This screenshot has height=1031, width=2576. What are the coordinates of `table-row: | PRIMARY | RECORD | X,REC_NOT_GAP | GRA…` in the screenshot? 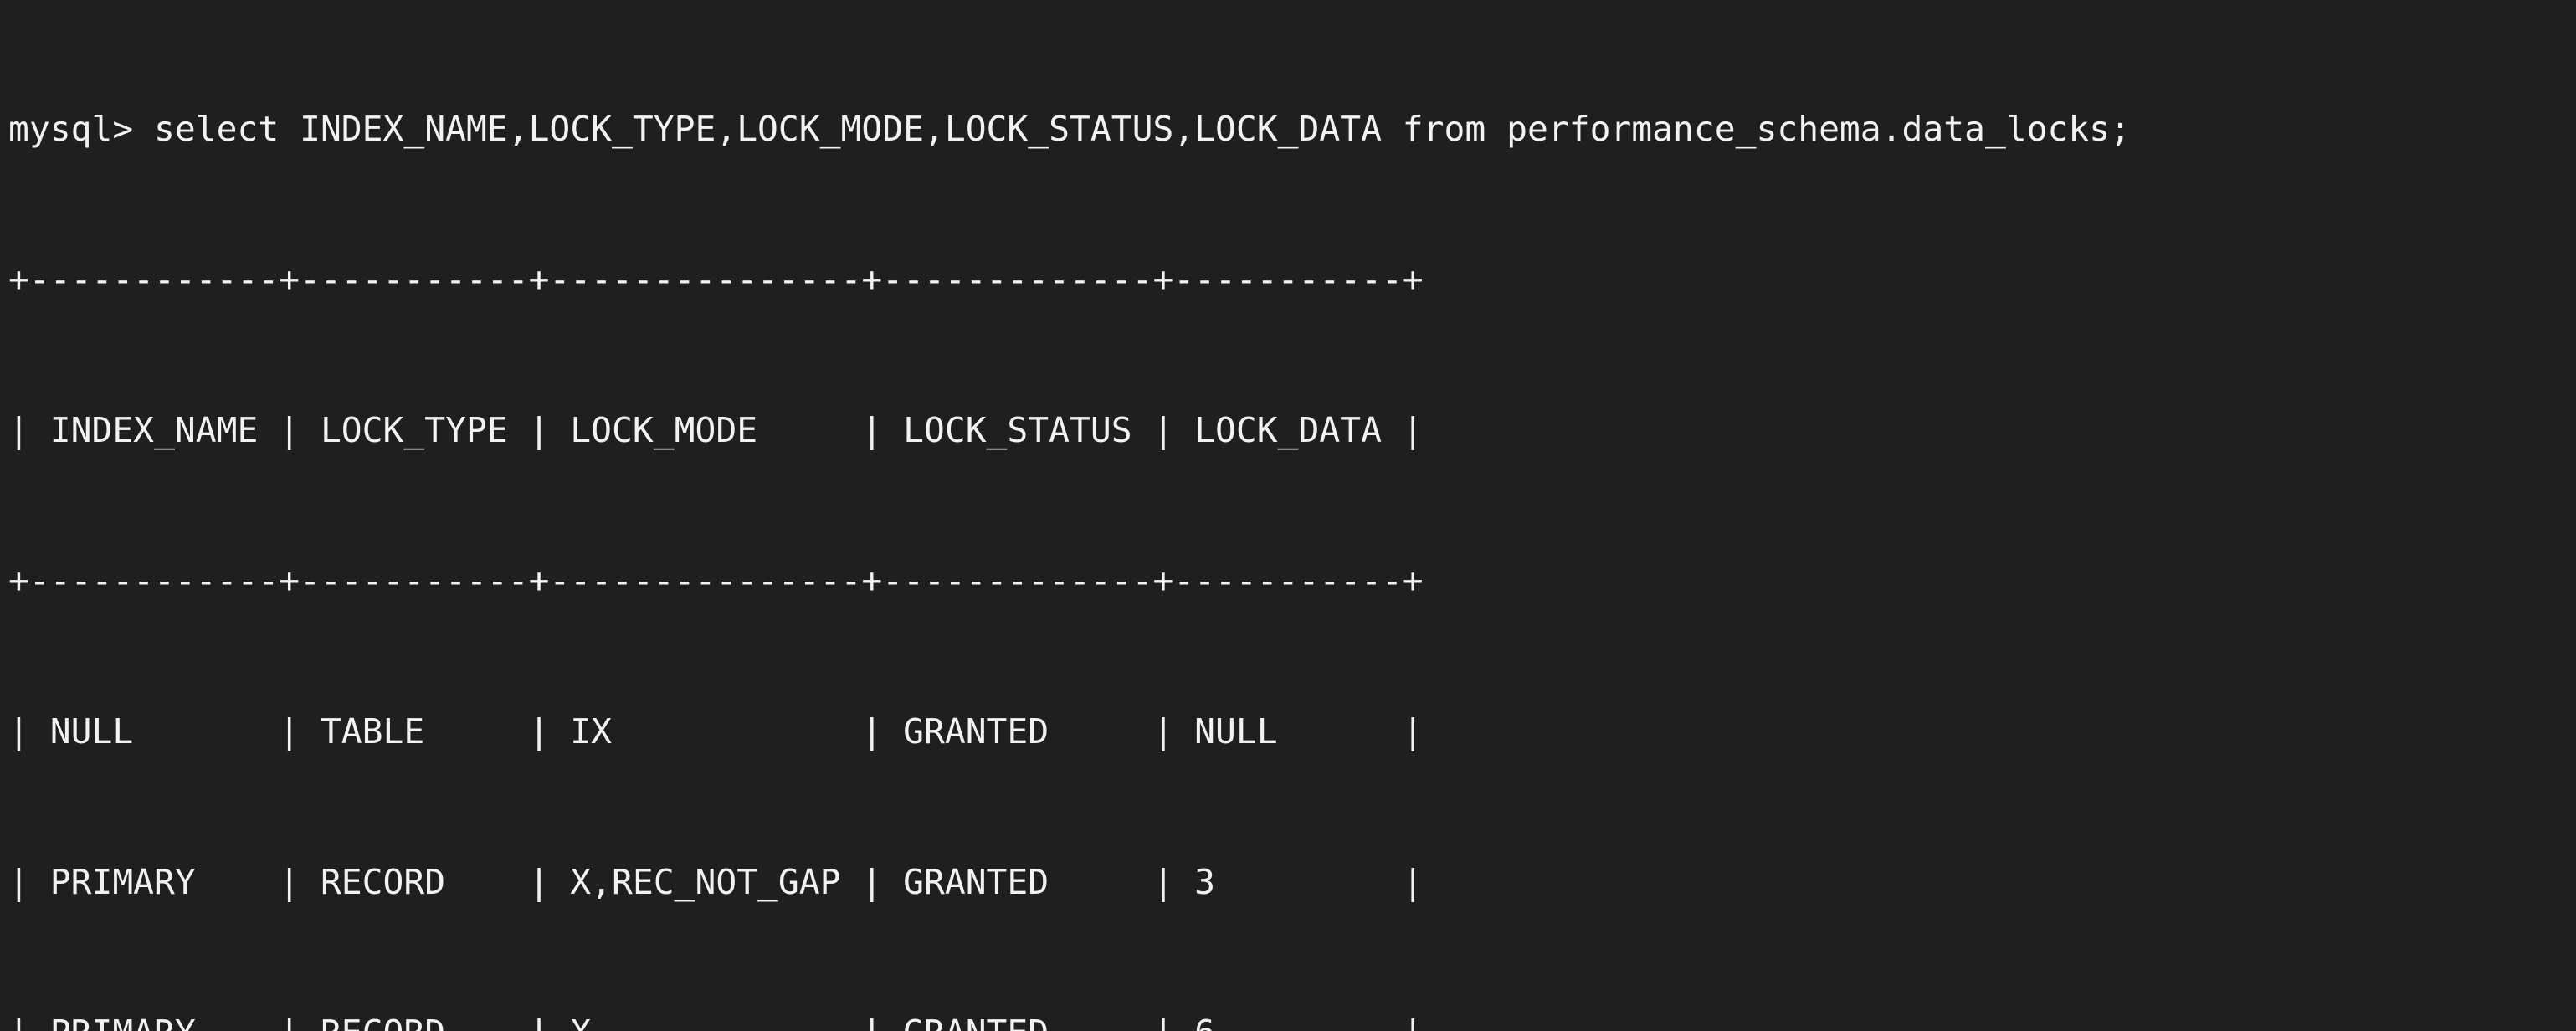 It's located at (716, 882).